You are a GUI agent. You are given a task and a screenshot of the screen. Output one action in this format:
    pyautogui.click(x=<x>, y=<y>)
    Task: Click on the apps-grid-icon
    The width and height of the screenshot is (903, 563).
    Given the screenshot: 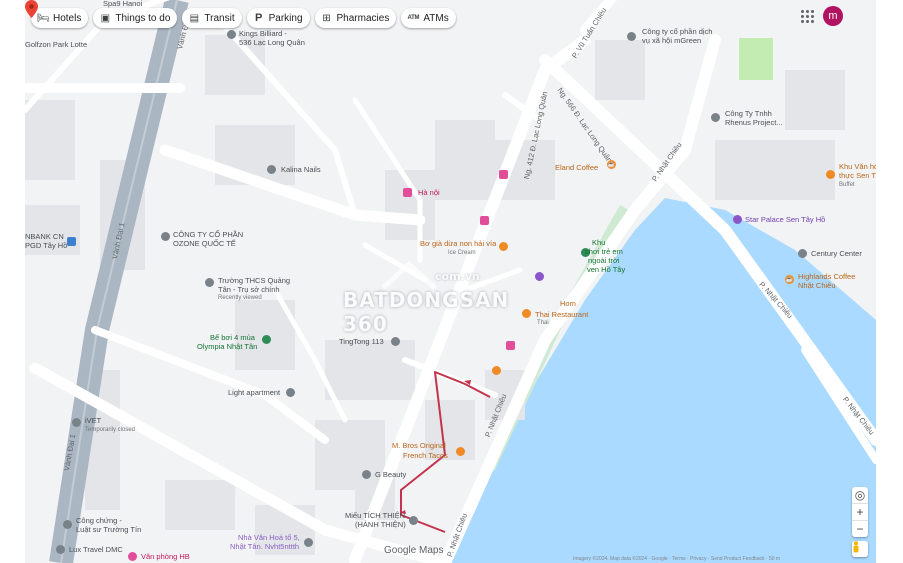 What is the action you would take?
    pyautogui.click(x=807, y=16)
    